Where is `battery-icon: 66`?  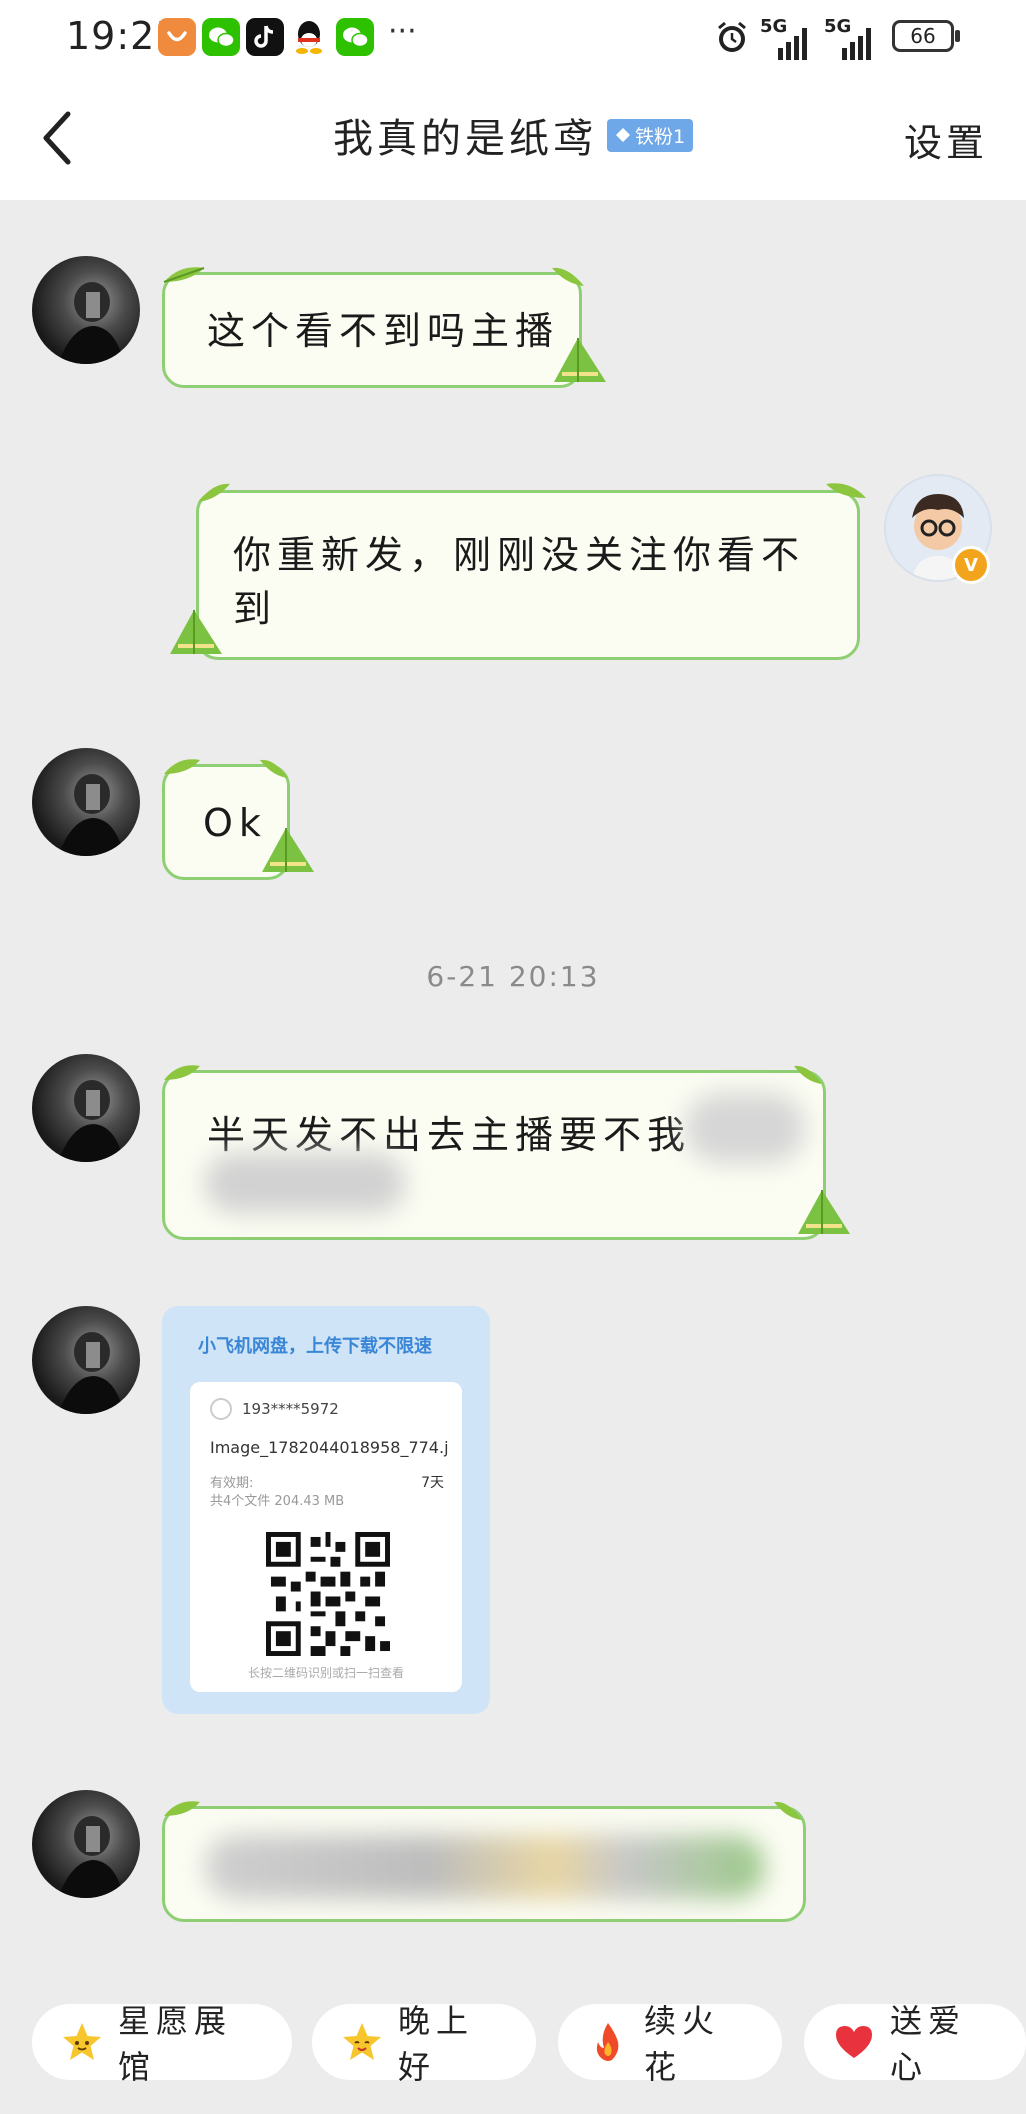 battery-icon: 66 is located at coordinates (923, 36).